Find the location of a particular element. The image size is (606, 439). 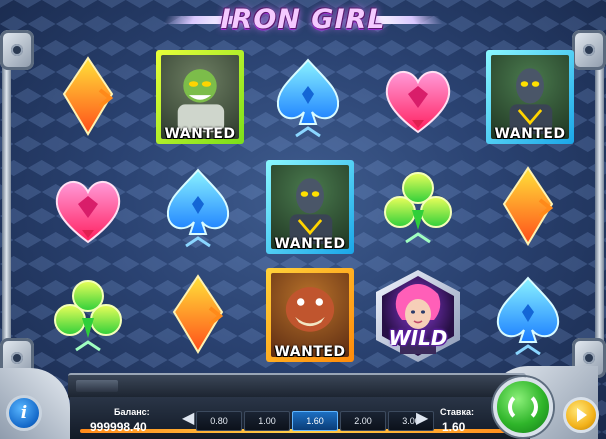

autoplay-button is located at coordinates (581, 415).